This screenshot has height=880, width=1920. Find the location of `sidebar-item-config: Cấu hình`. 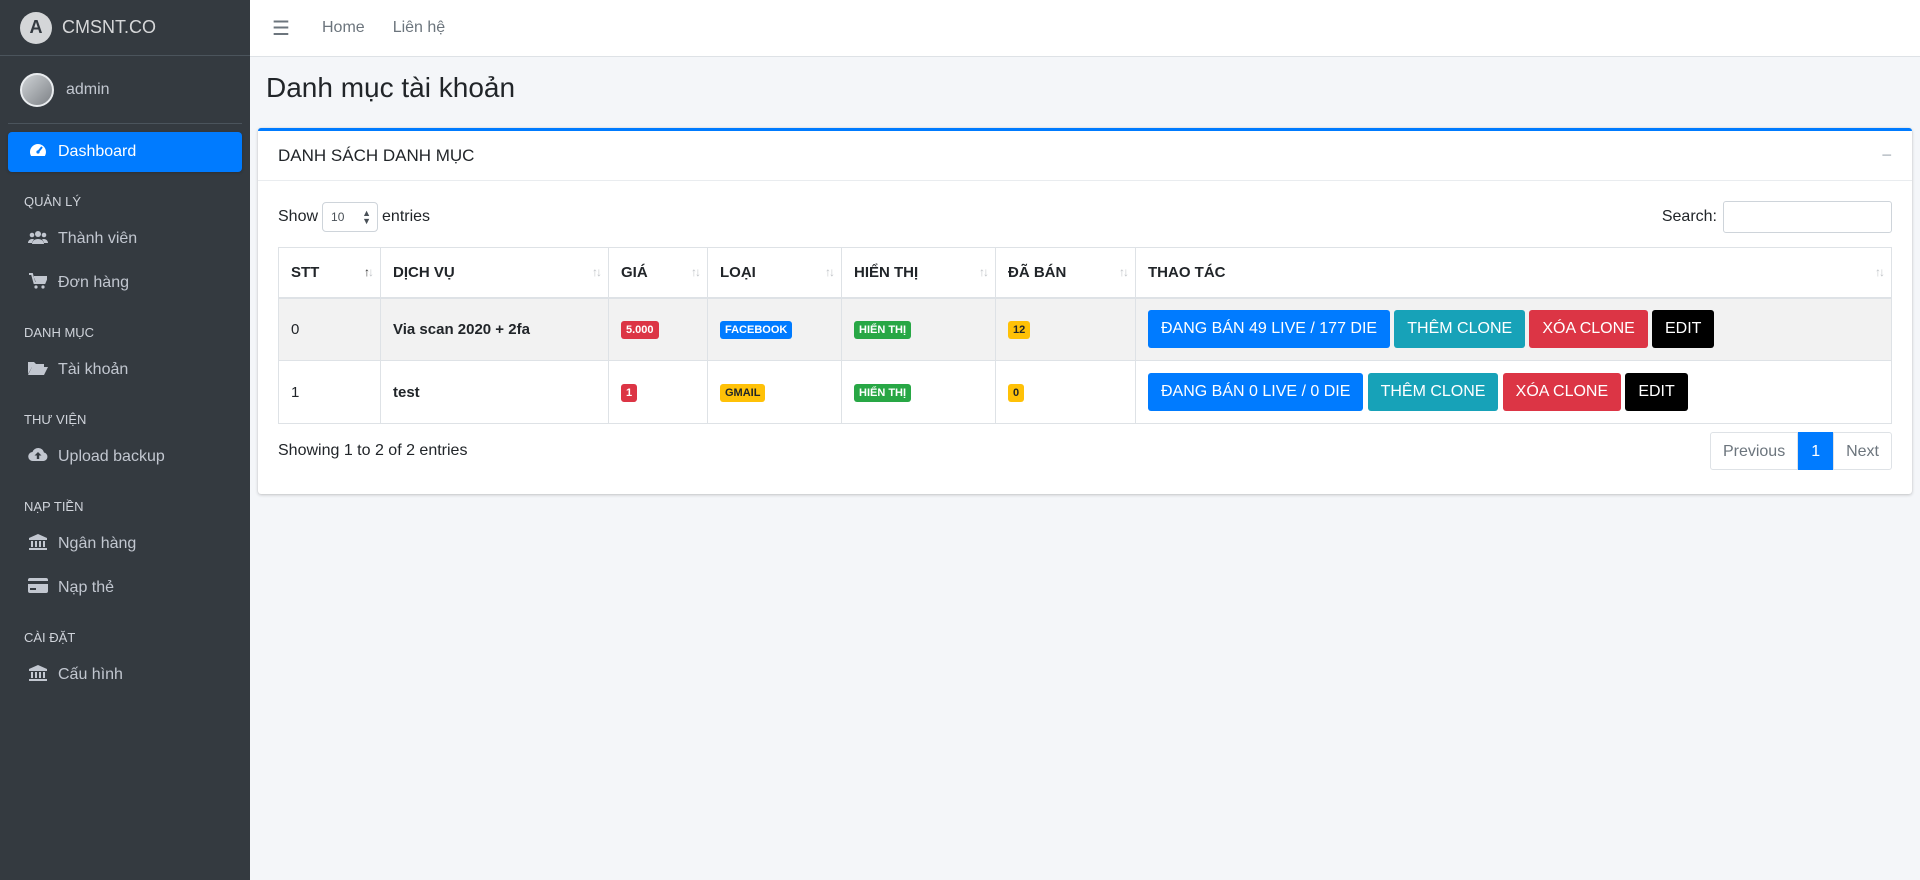

sidebar-item-config: Cấu hình is located at coordinates (125, 675).